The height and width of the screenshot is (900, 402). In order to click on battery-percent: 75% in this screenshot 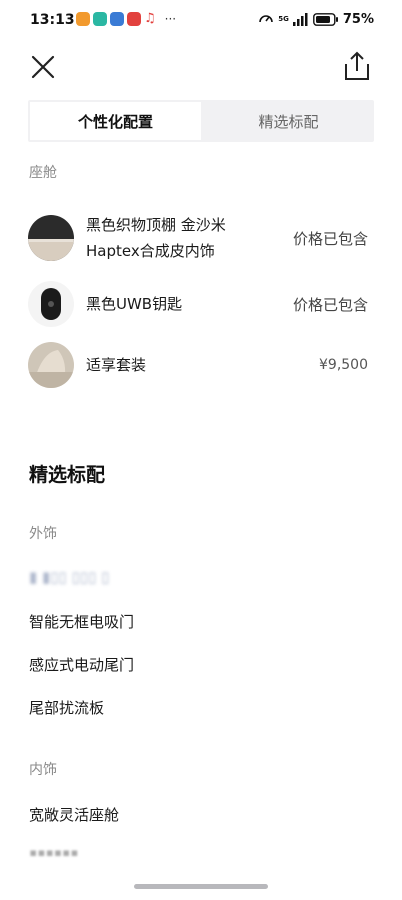, I will do `click(358, 19)`.